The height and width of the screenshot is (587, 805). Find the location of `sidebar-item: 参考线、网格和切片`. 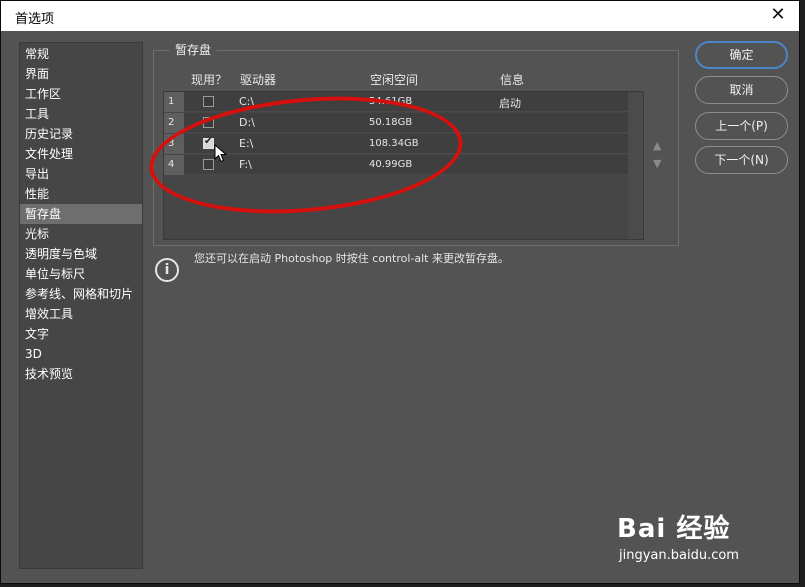

sidebar-item: 参考线、网格和切片 is located at coordinates (81, 294).